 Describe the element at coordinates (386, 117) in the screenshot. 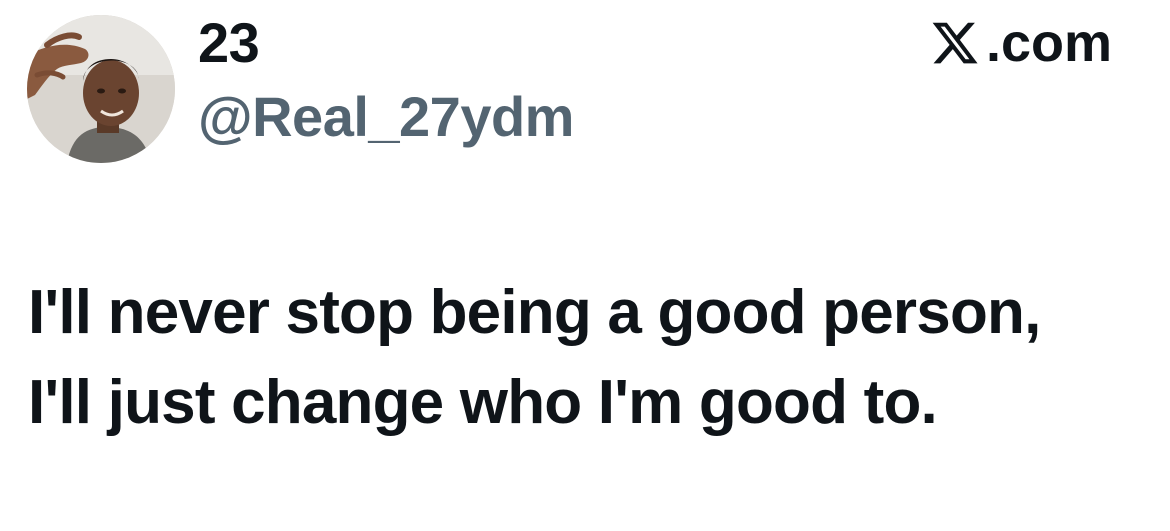

I see `user-handle: @Real_27ydm` at that location.